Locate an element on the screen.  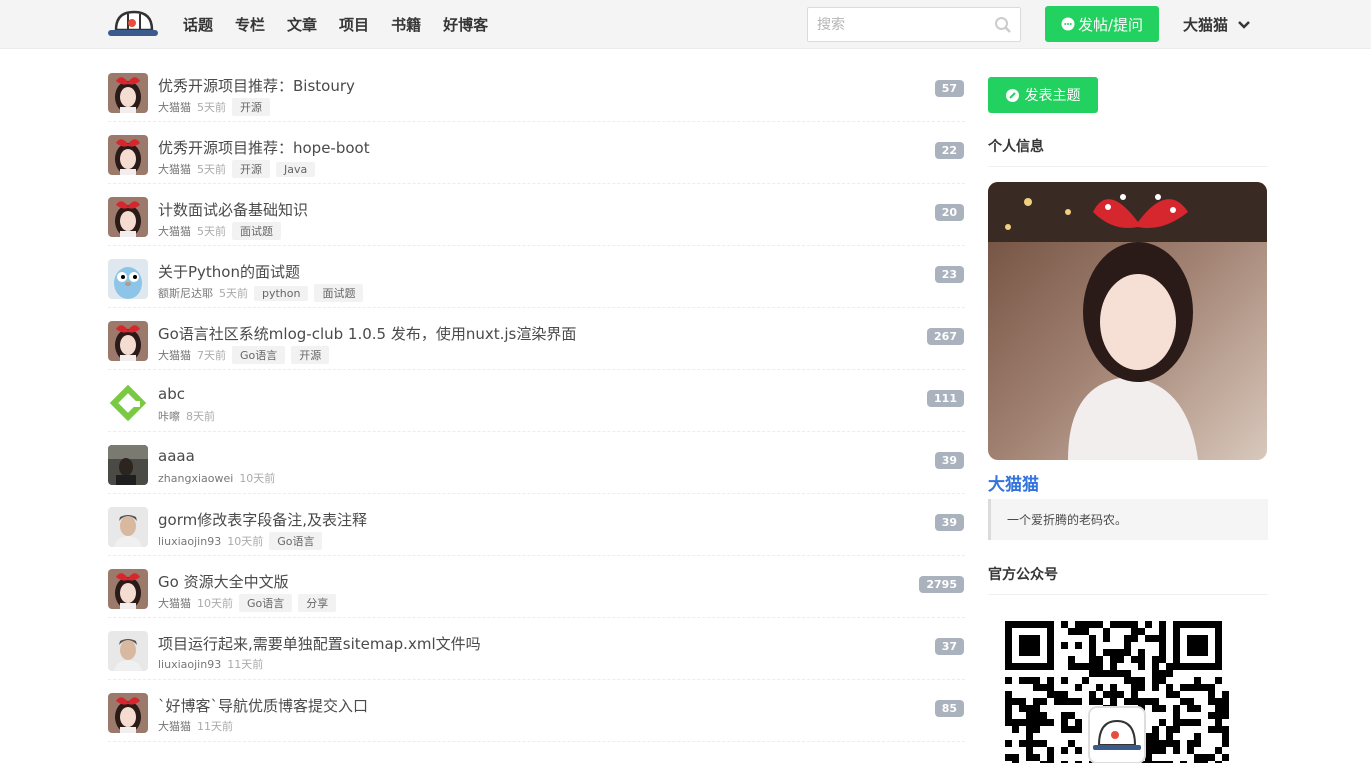
topic-meta: liuxiaojin93 11天前 is located at coordinates (210, 664).